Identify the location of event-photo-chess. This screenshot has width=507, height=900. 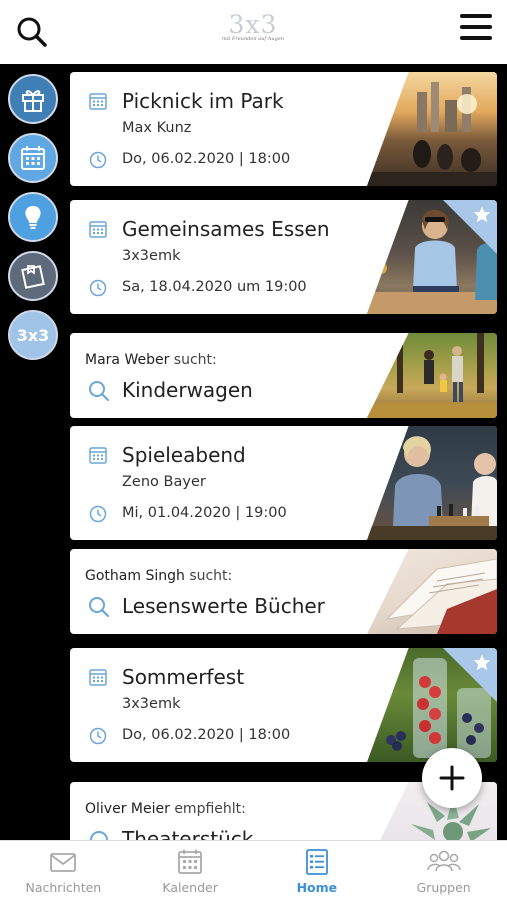
(432, 483).